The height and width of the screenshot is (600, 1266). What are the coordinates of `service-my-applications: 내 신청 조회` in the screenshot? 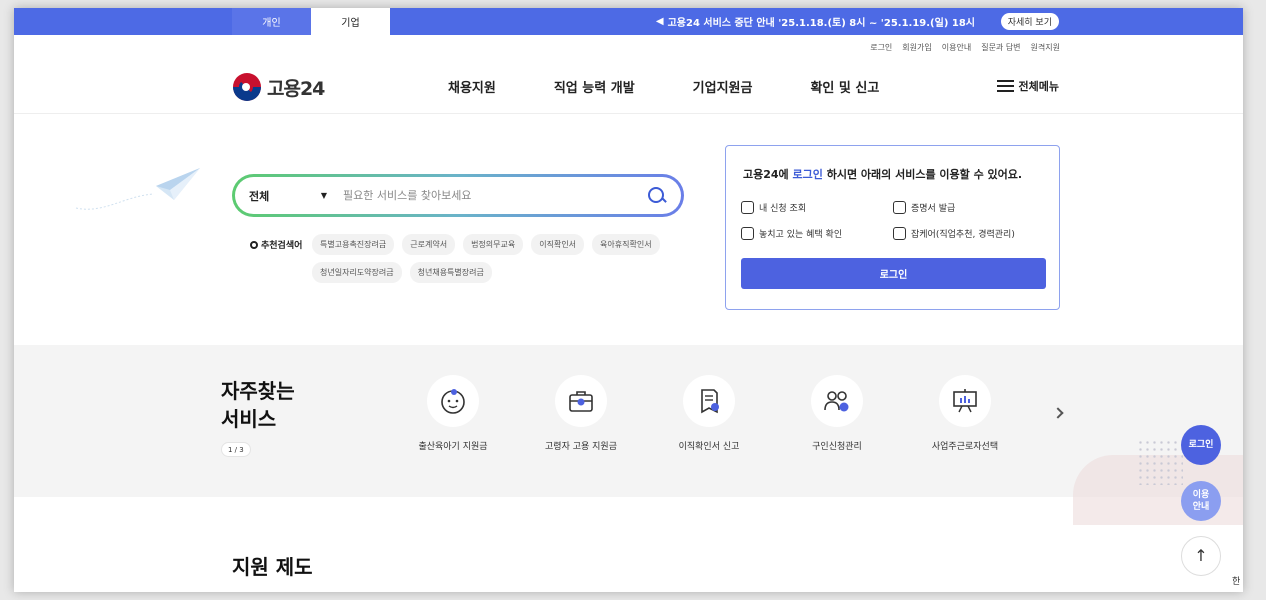 It's located at (773, 207).